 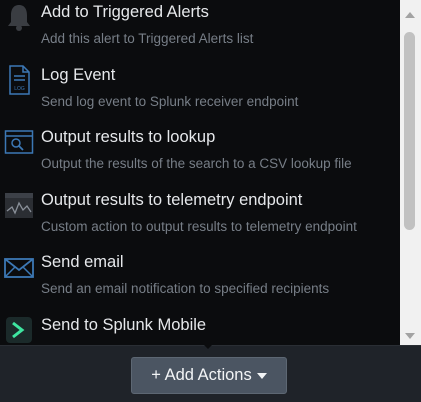 I want to click on action-title: Log Event, so click(x=78, y=74).